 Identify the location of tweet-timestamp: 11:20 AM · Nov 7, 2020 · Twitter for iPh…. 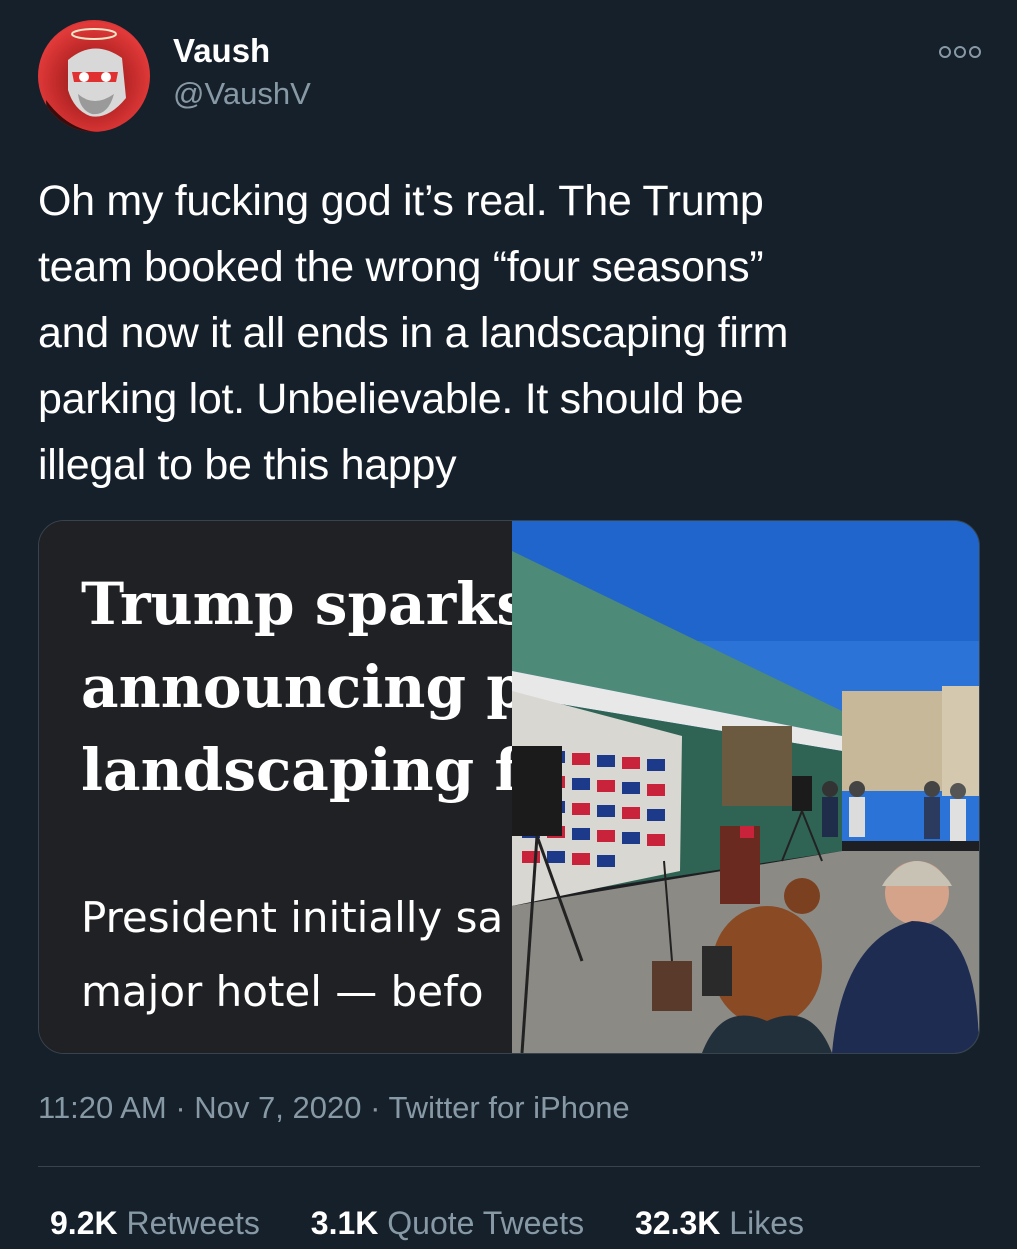
(334, 1108).